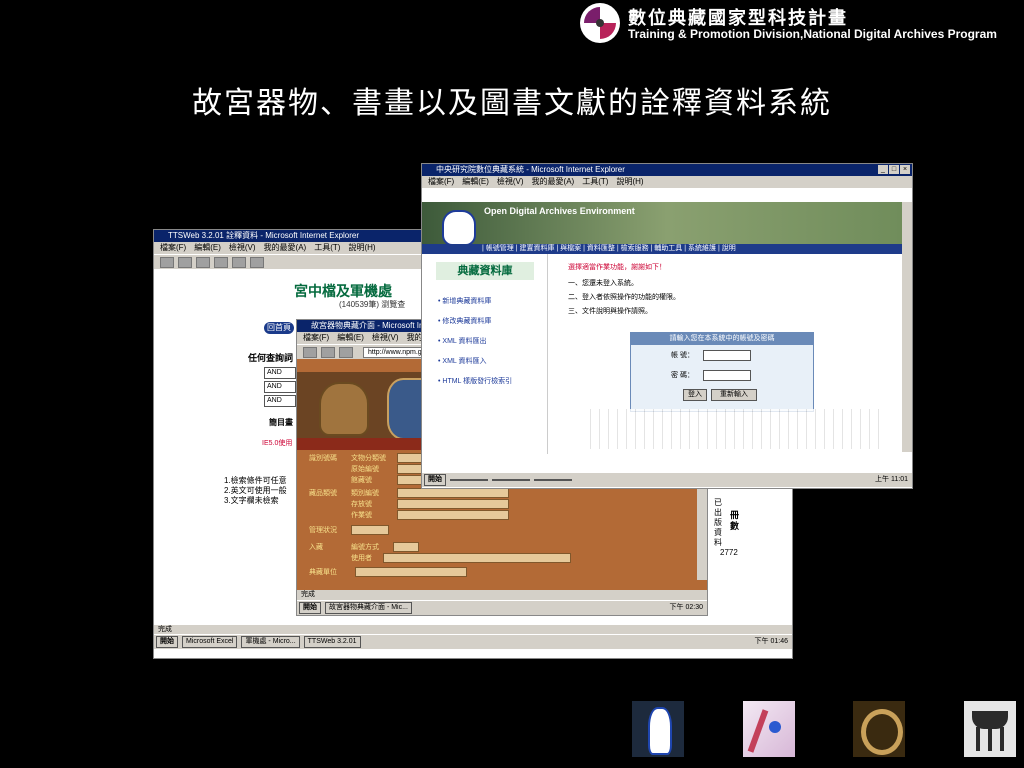 This screenshot has width=1024, height=768. I want to click on bronze-tripod-icon, so click(990, 729).